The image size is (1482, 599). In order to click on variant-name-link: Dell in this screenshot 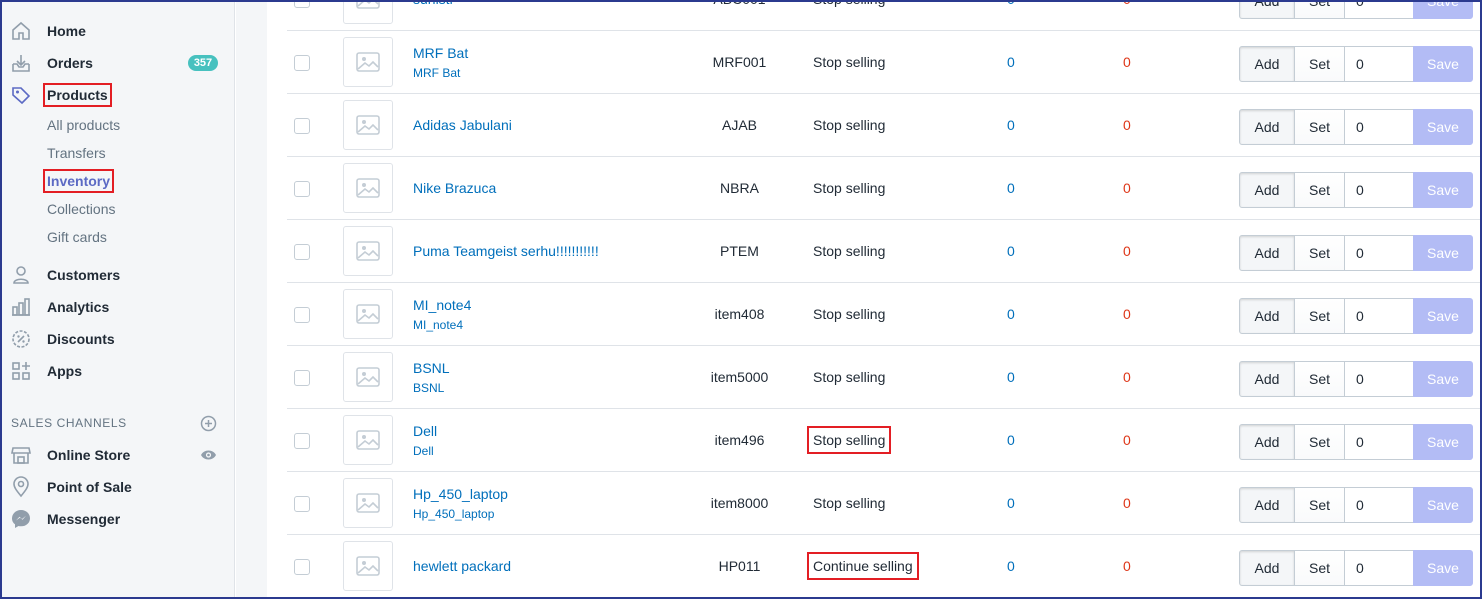, I will do `click(423, 451)`.